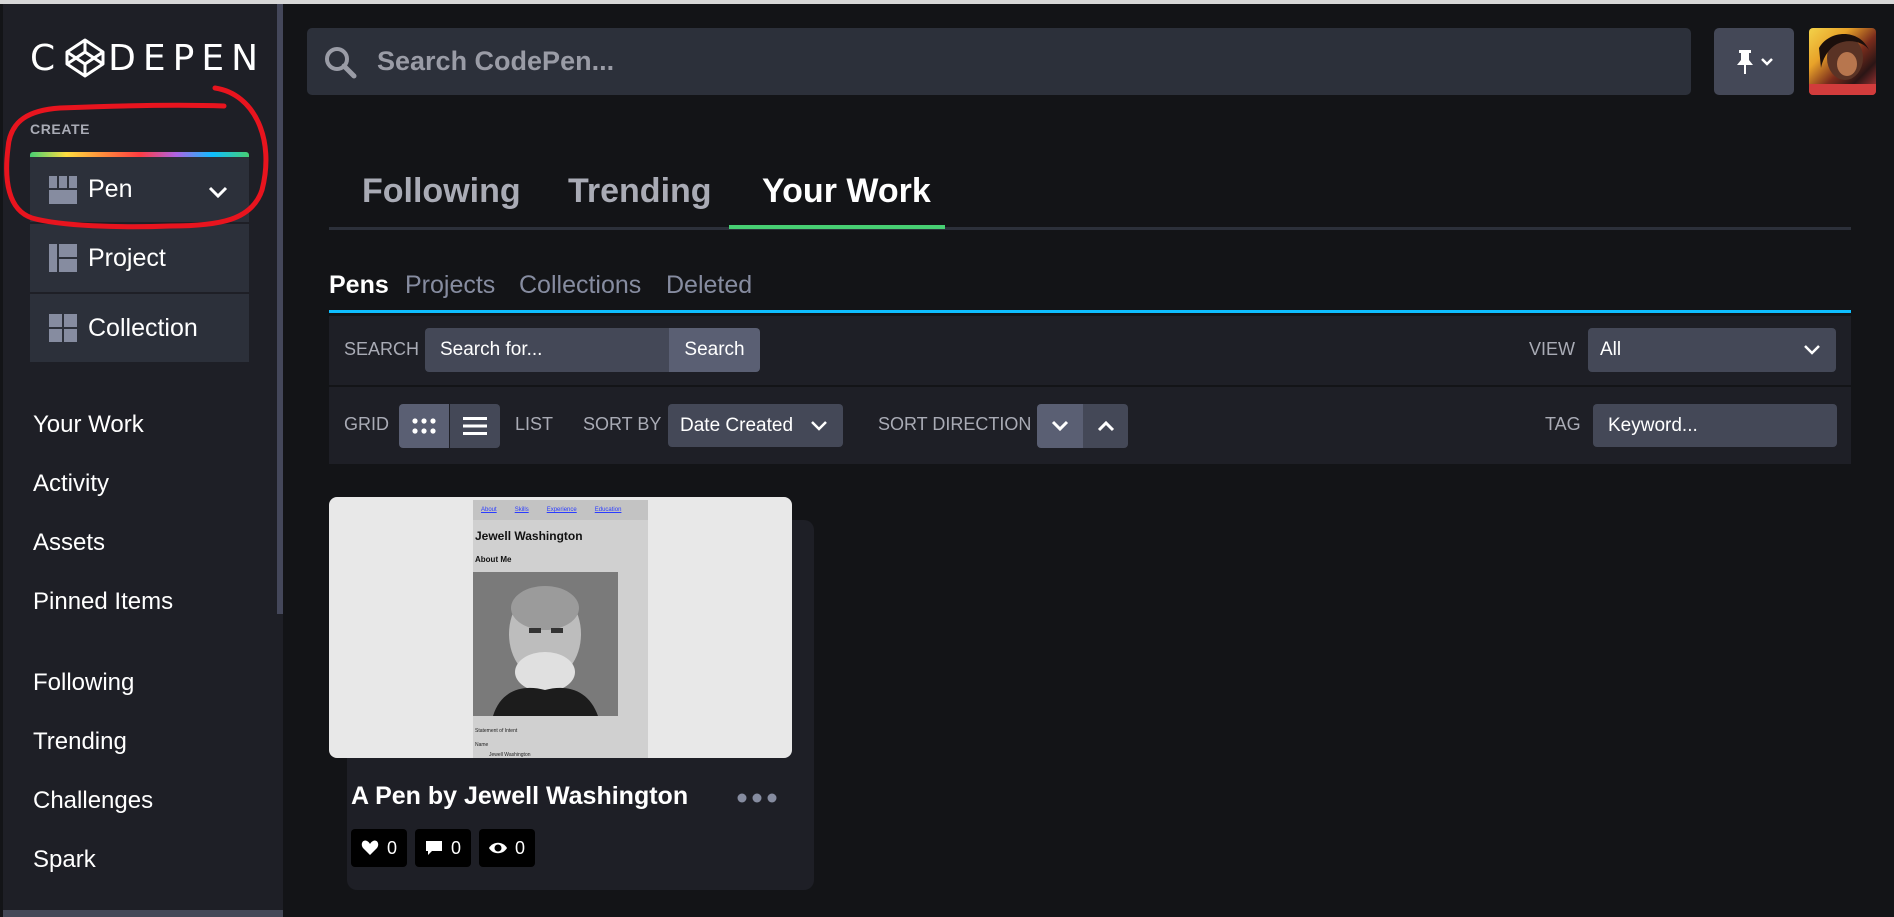 This screenshot has height=917, width=1894. I want to click on sort-ascending-button, so click(1105, 426).